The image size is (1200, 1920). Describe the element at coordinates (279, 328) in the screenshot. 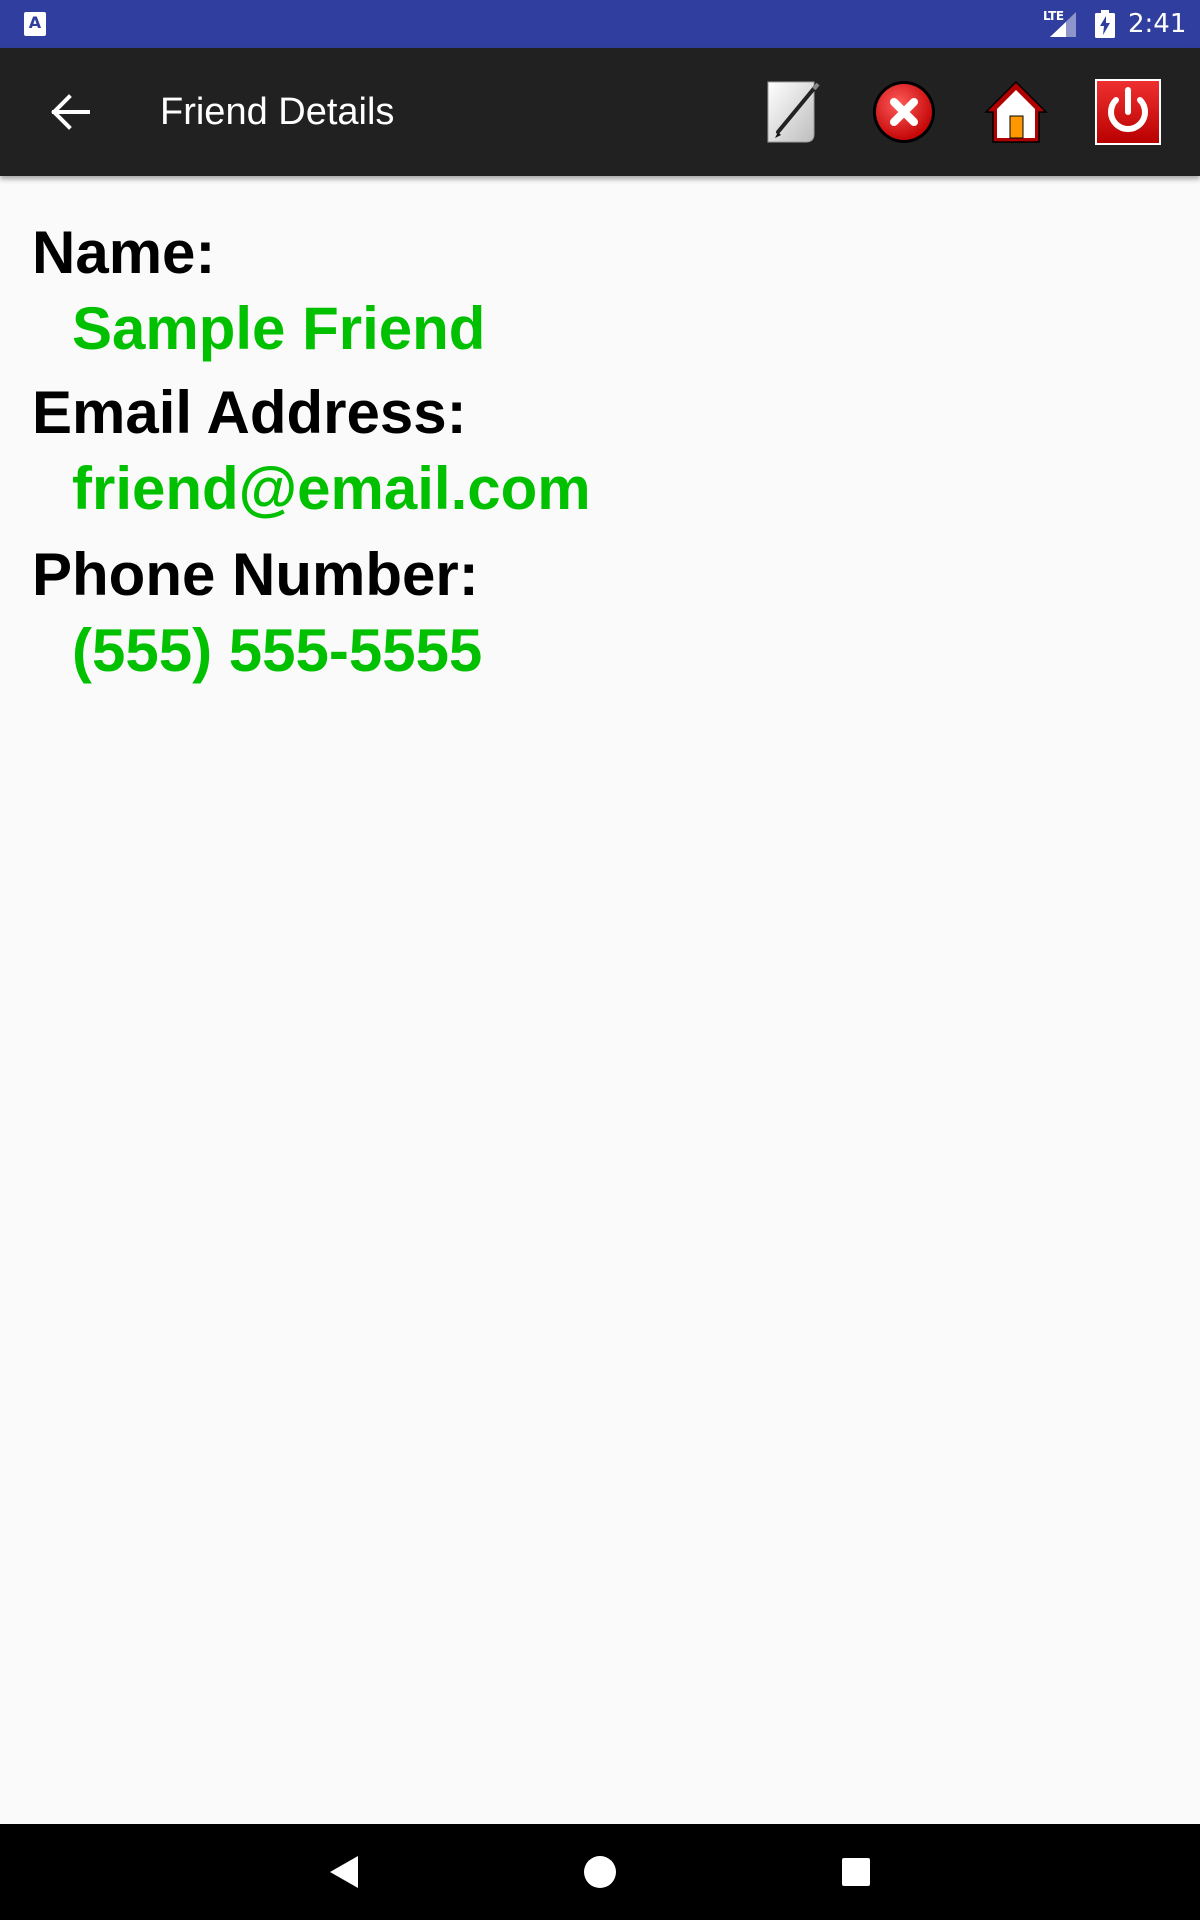

I see `name-value: Sample Friend` at that location.